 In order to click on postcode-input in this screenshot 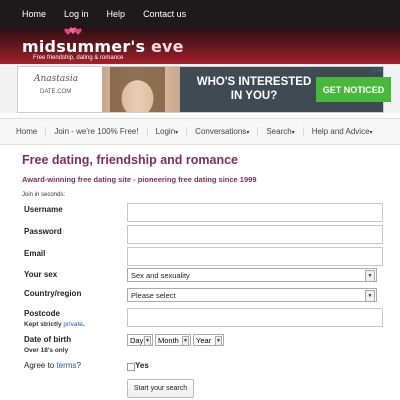, I will do `click(255, 317)`.